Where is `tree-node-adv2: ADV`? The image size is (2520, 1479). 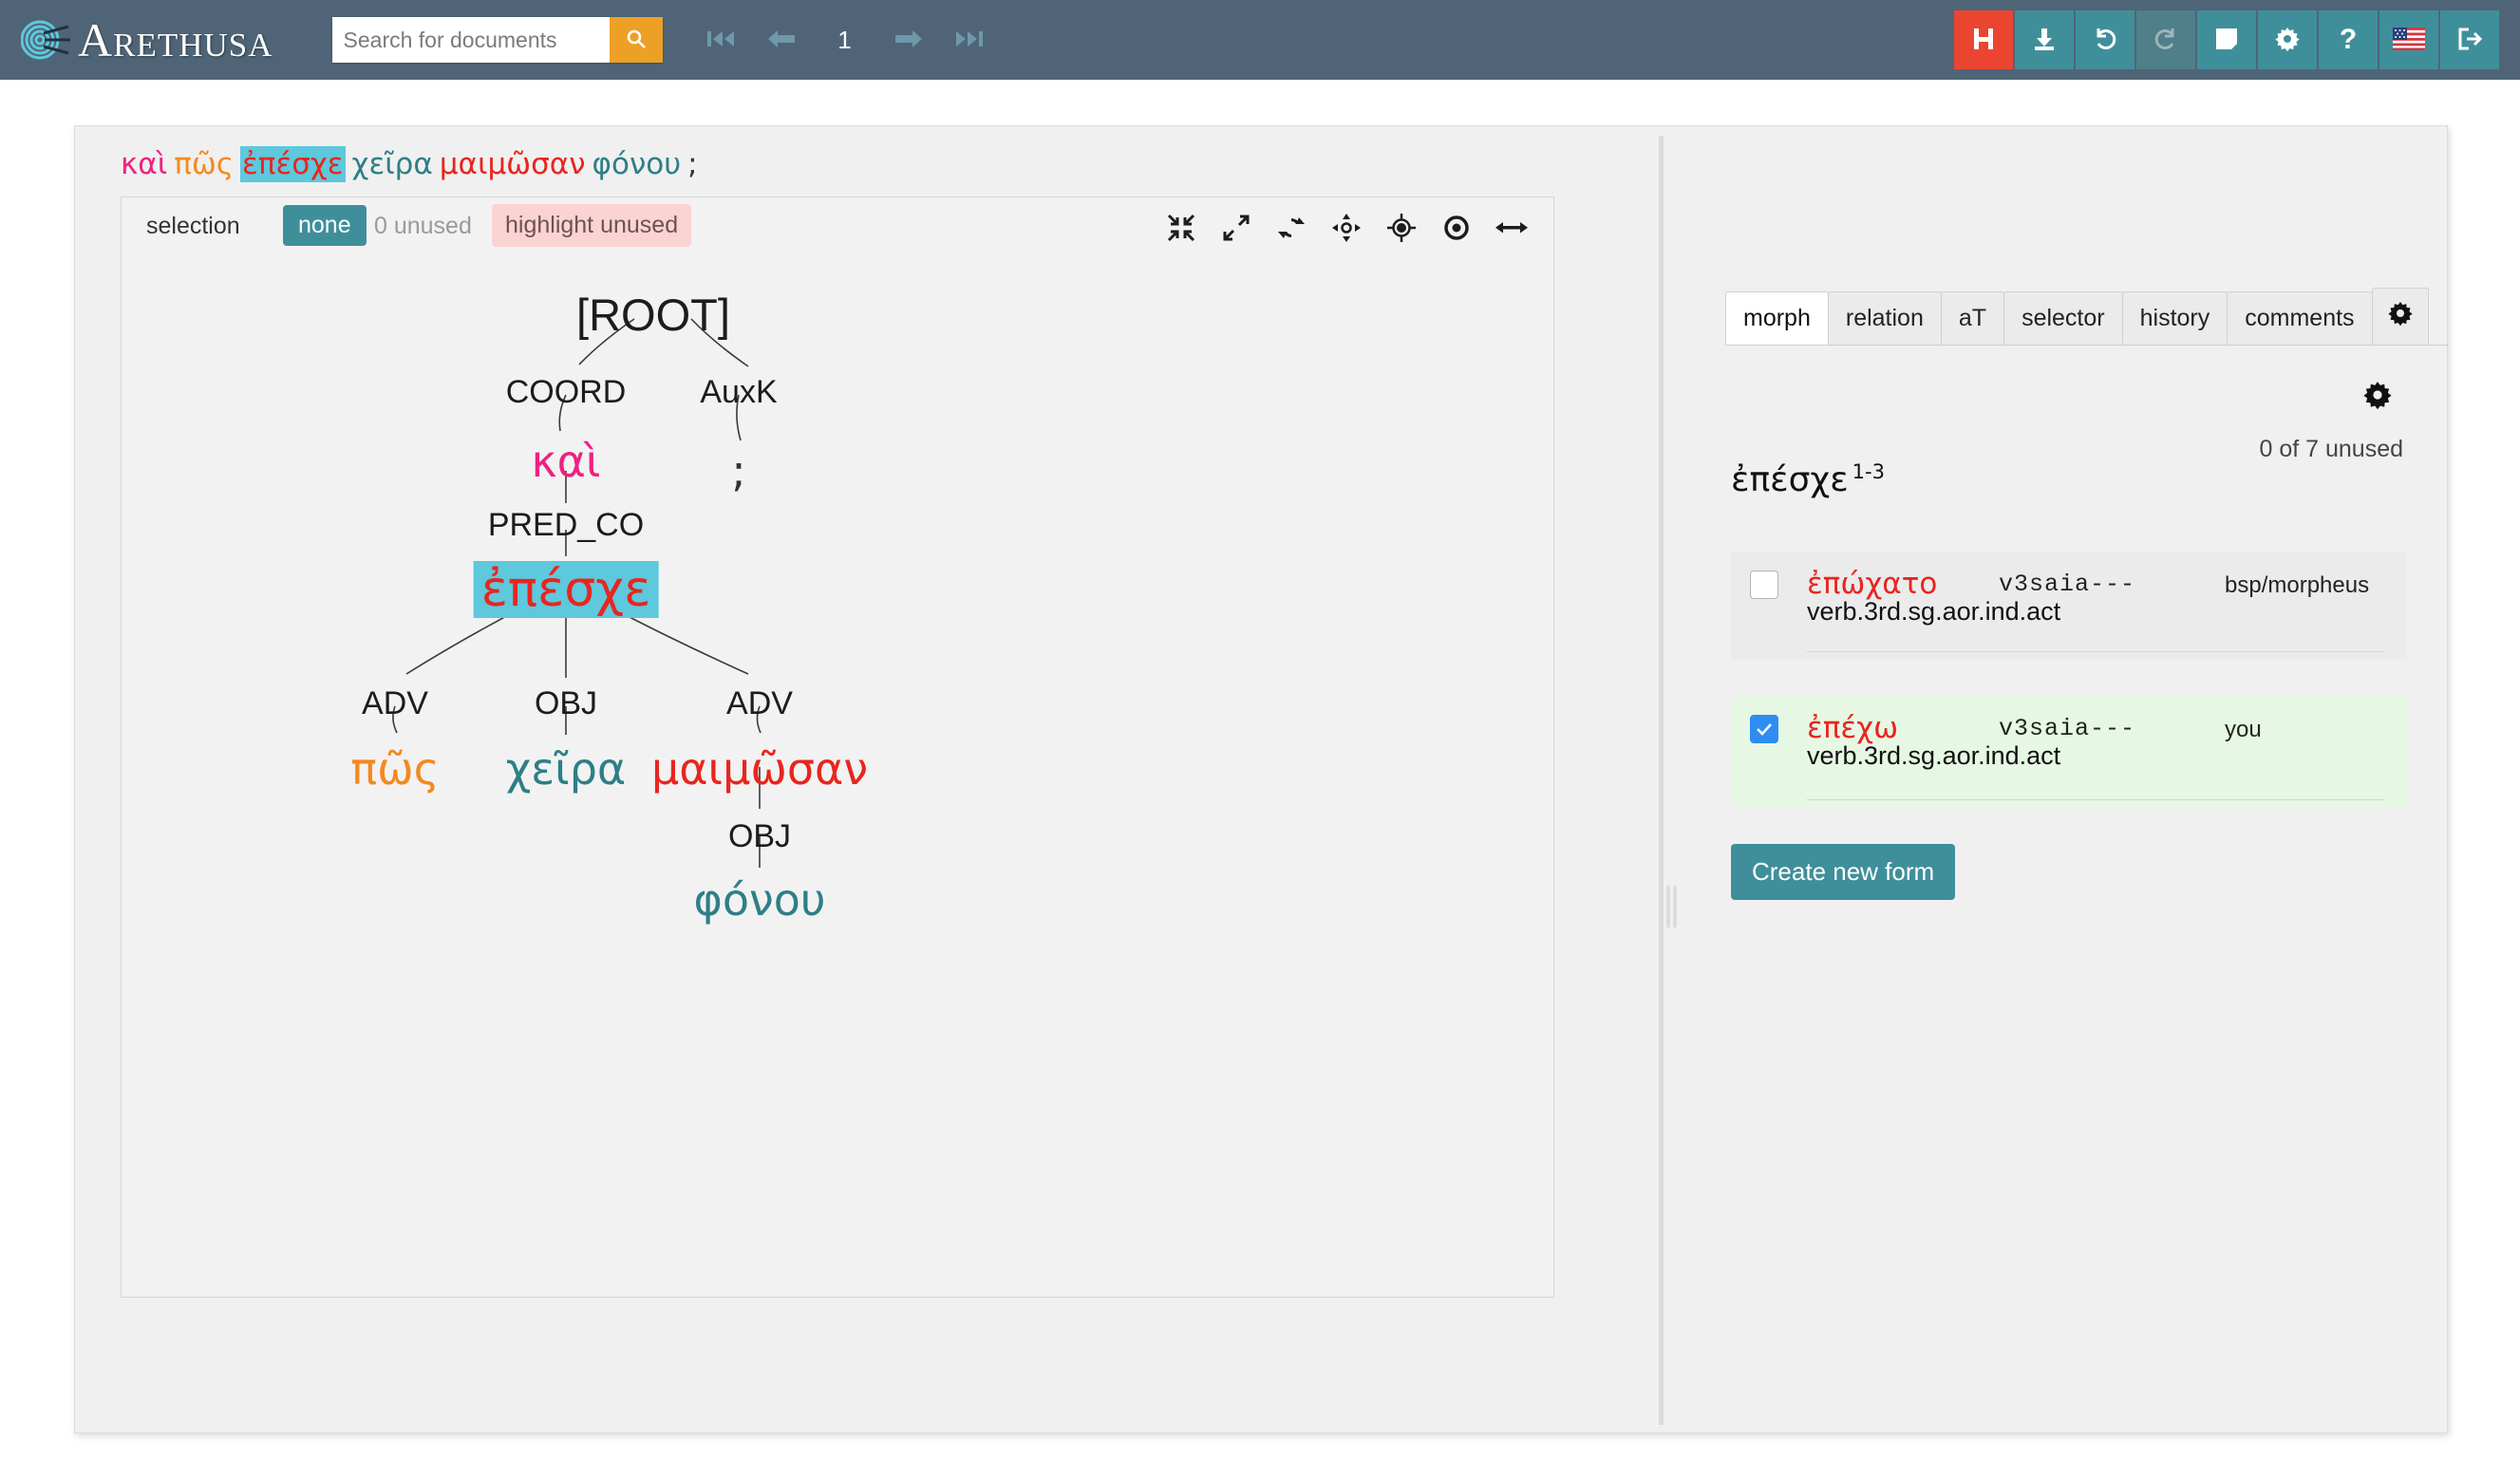 tree-node-adv2: ADV is located at coordinates (759, 703).